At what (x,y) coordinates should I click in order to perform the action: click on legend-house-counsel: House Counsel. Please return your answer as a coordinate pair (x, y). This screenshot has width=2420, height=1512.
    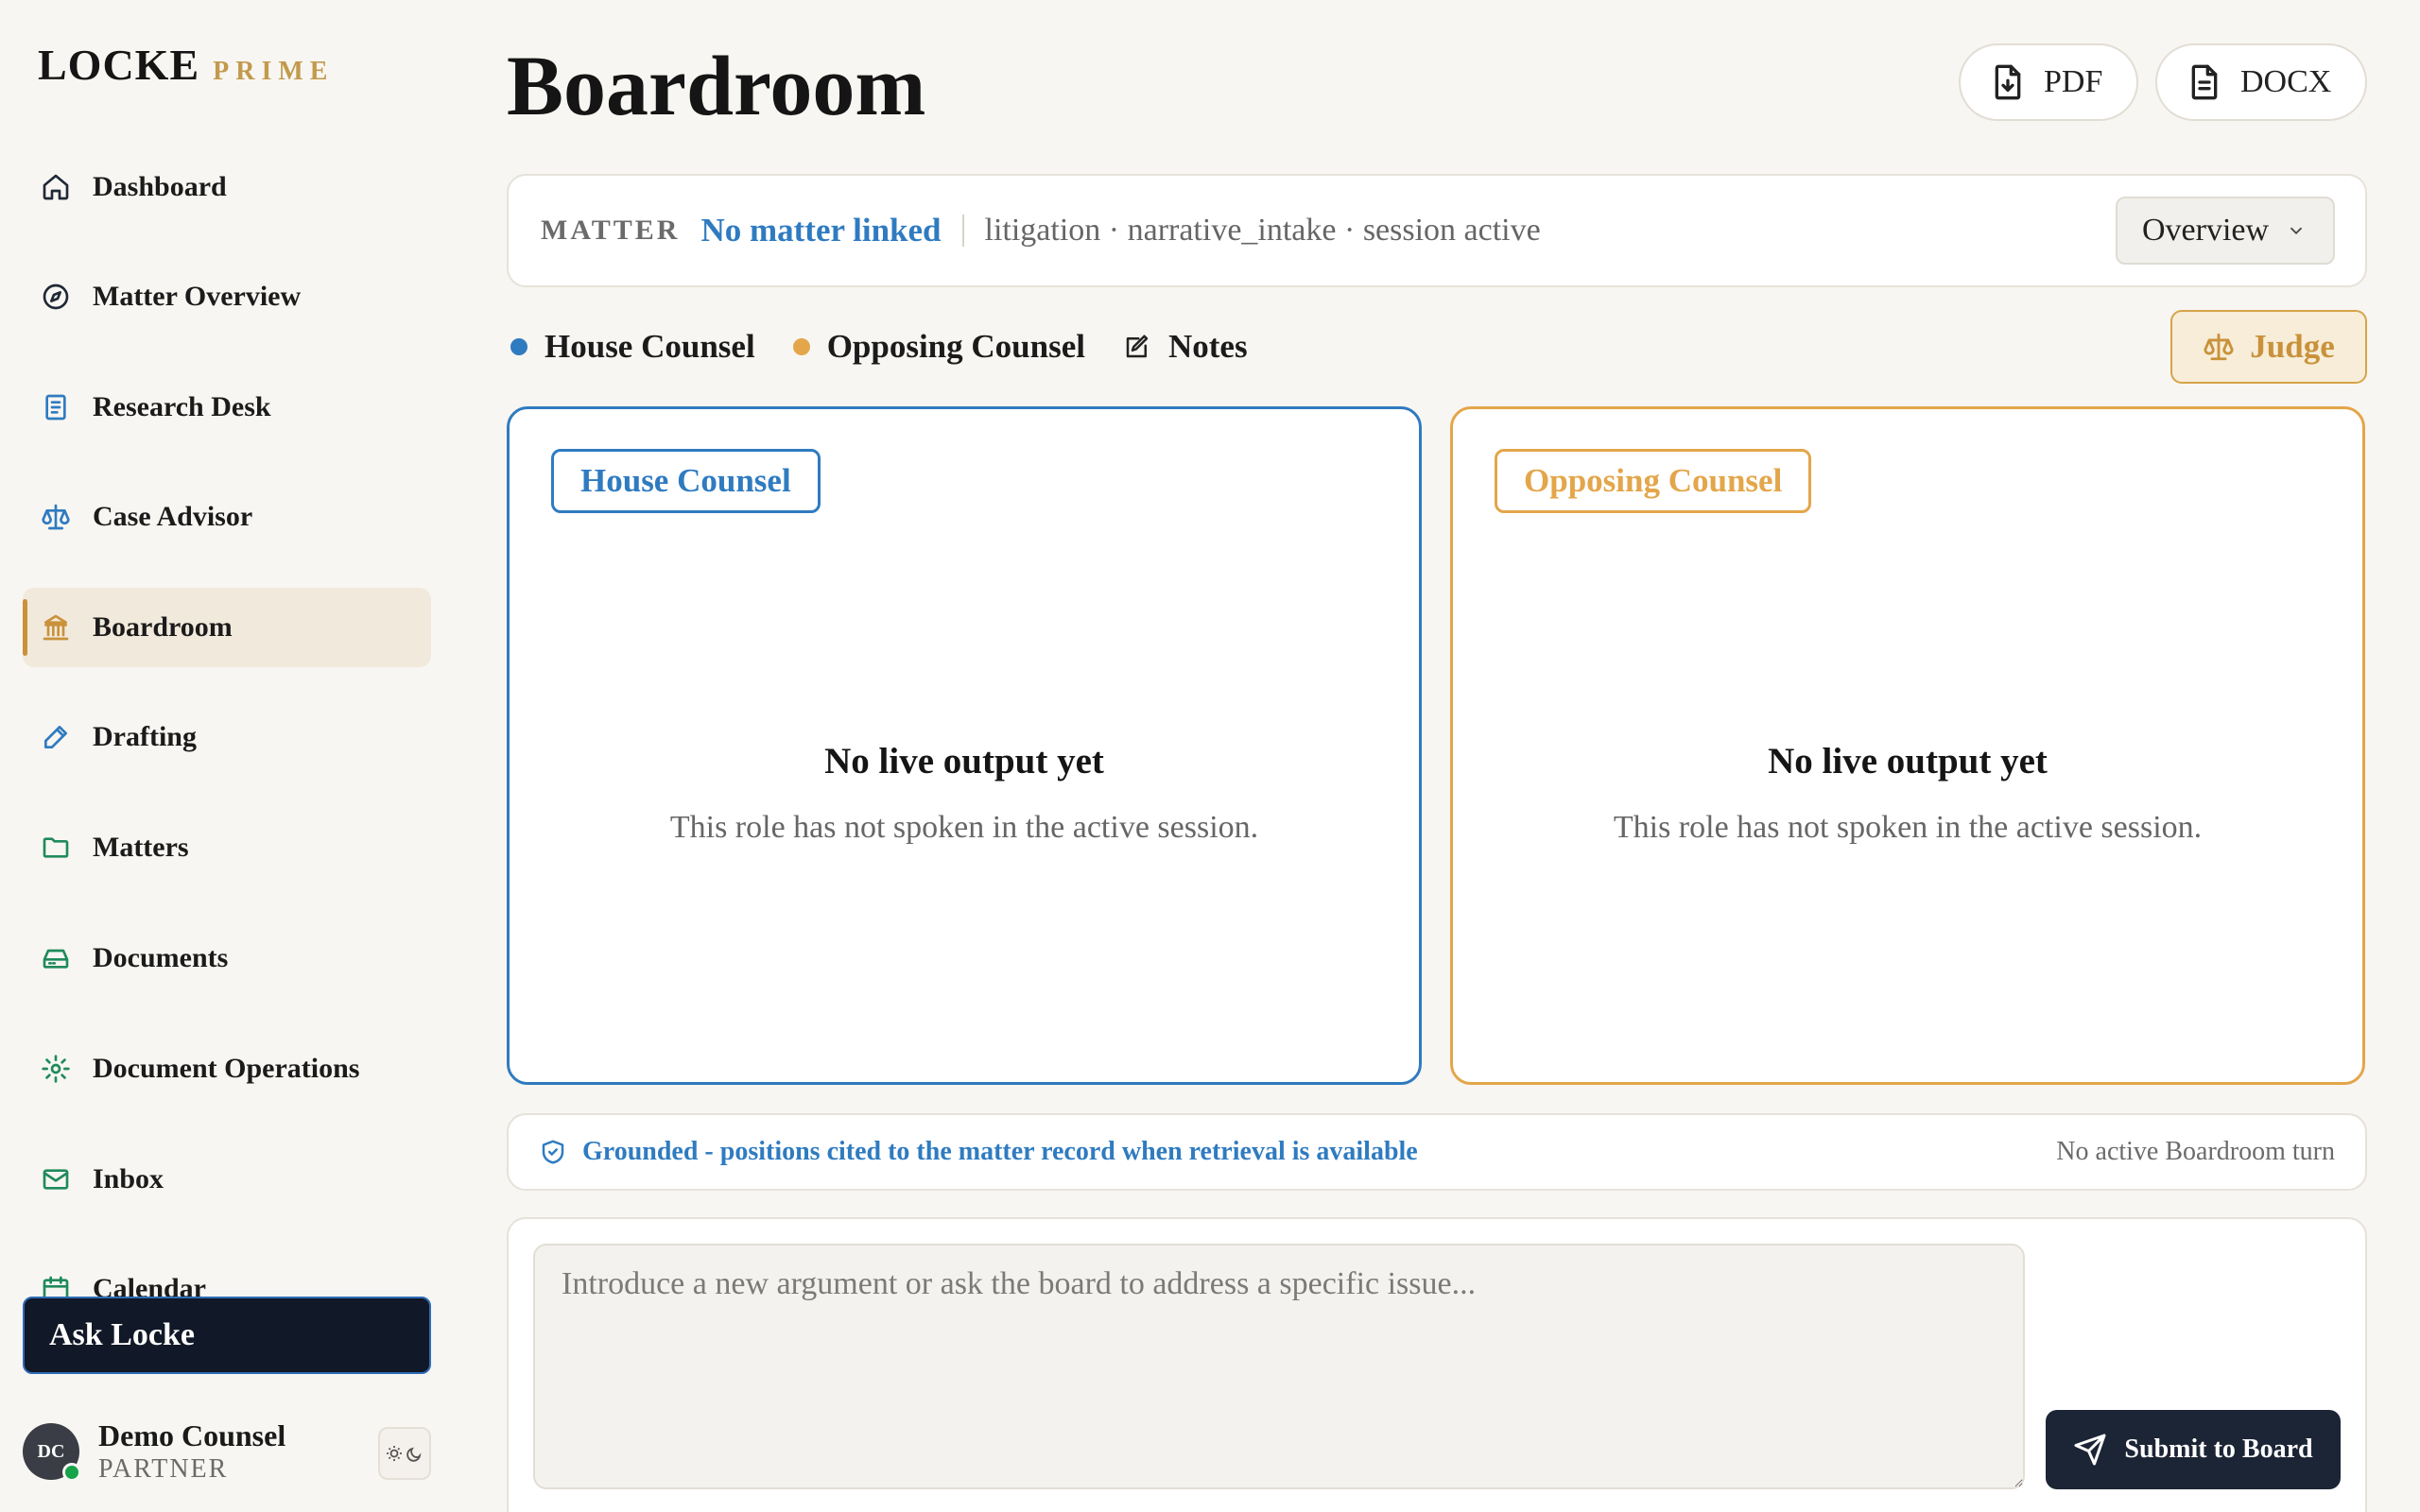
    Looking at the image, I should click on (632, 347).